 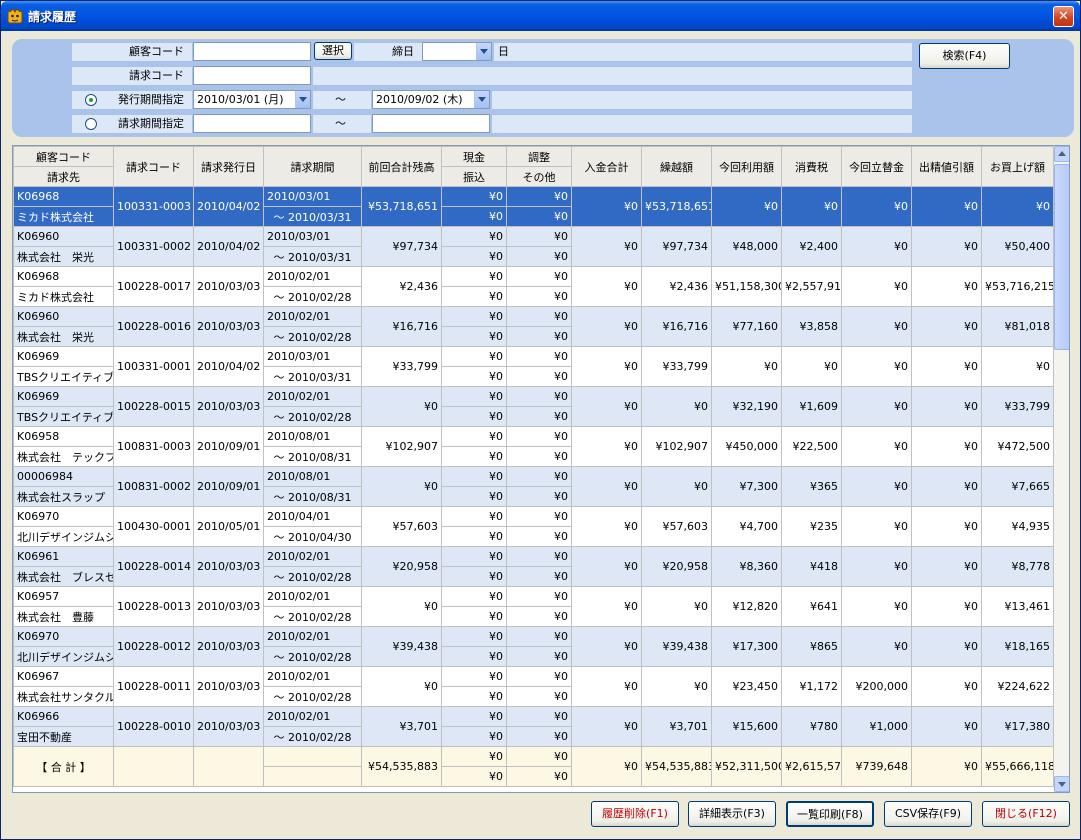 What do you see at coordinates (228, 206) in the screenshot?
I see `cell-issue-date: 2010/04/02` at bounding box center [228, 206].